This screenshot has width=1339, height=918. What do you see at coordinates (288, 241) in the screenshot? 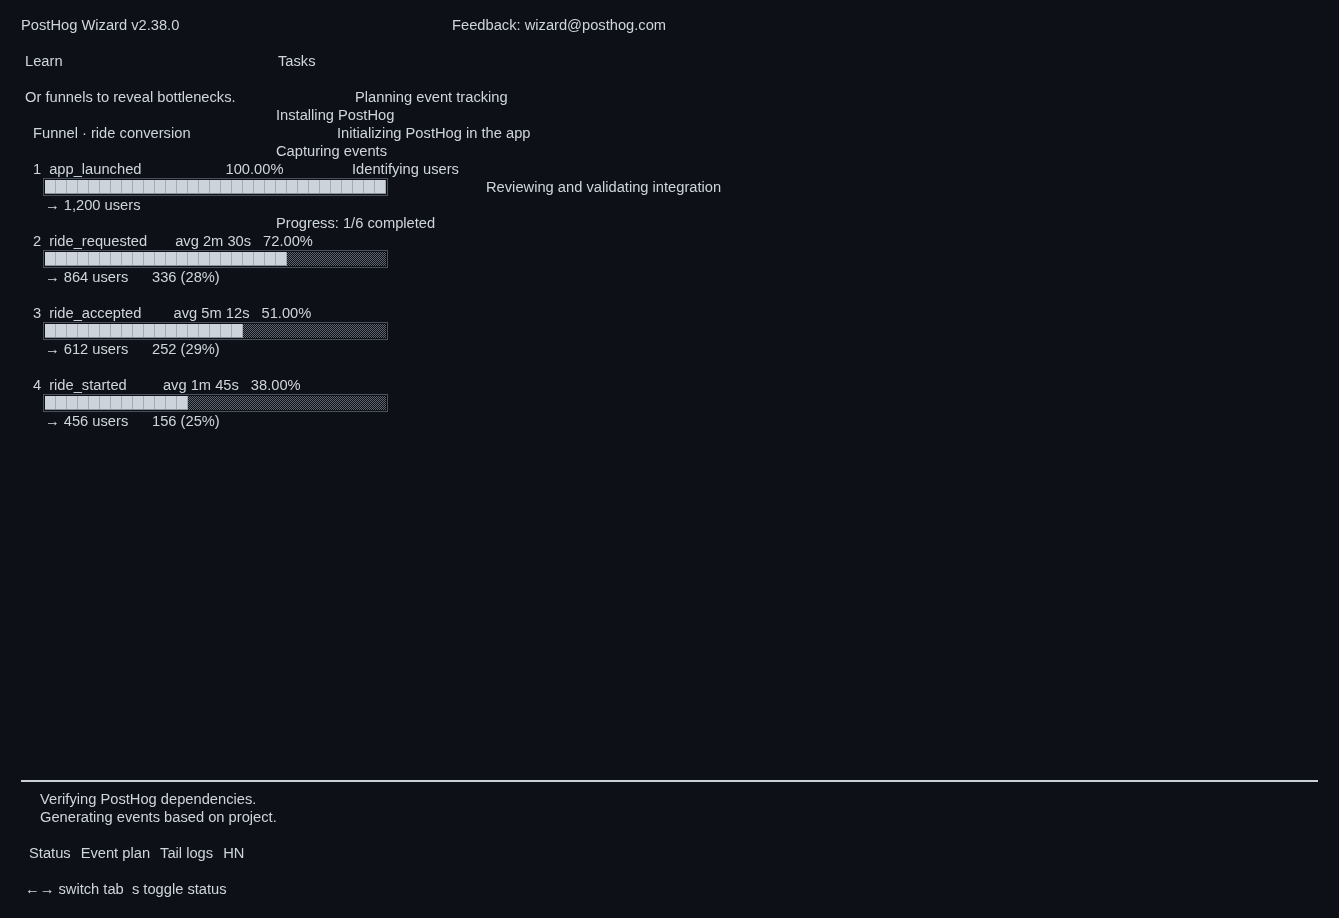
I see `step-percent: 72.00%` at bounding box center [288, 241].